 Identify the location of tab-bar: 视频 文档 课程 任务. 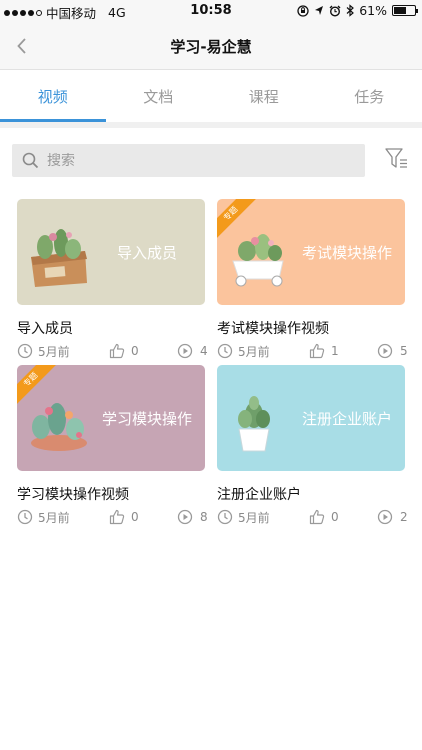
(211, 96).